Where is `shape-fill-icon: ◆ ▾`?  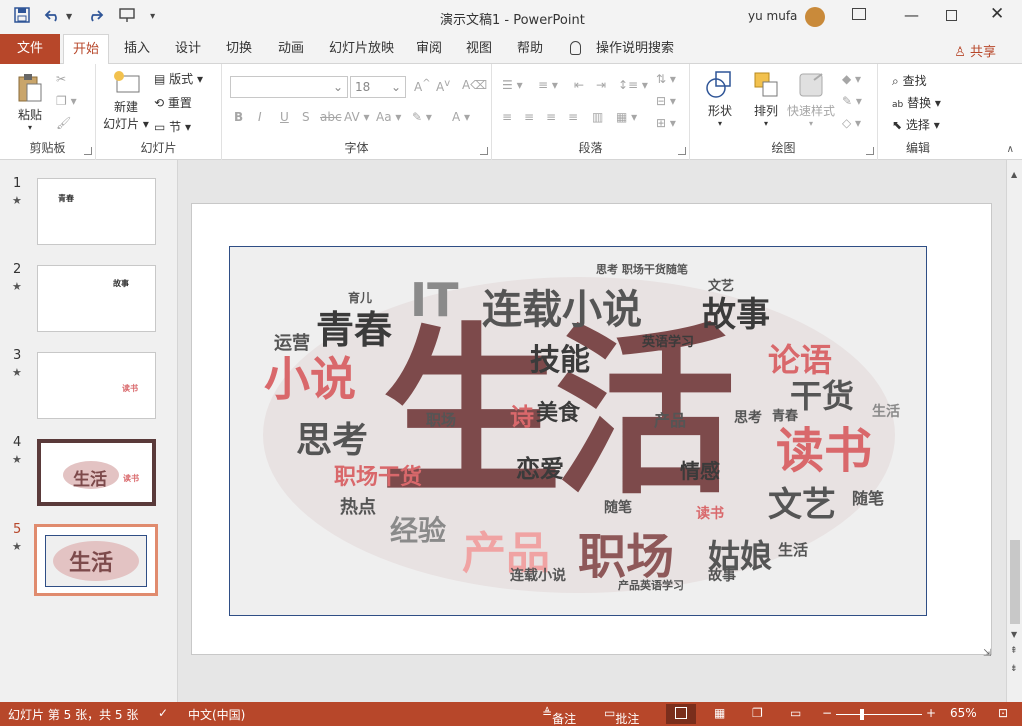
shape-fill-icon: ◆ ▾ is located at coordinates (851, 79).